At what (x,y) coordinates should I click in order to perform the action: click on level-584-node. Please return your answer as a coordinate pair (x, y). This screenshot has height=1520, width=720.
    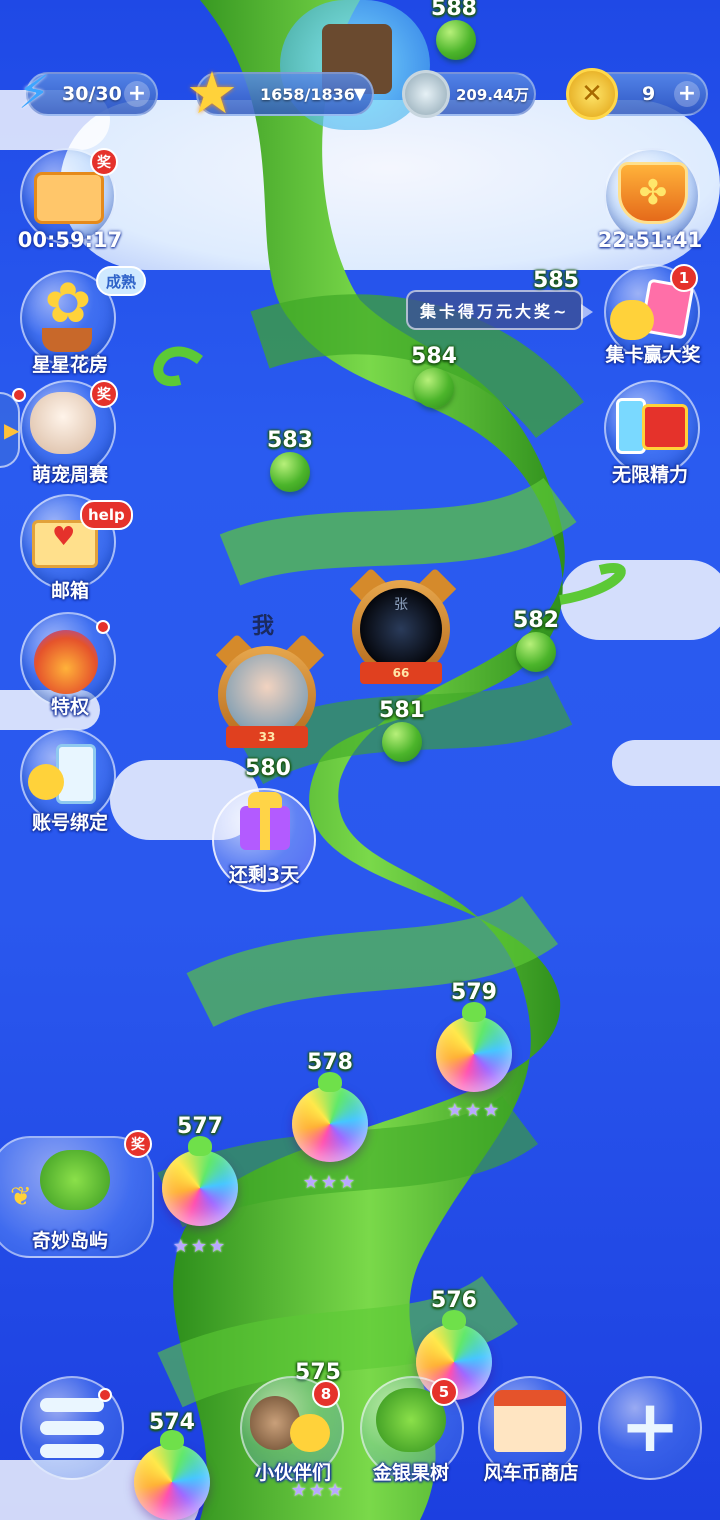
    Looking at the image, I should click on (434, 388).